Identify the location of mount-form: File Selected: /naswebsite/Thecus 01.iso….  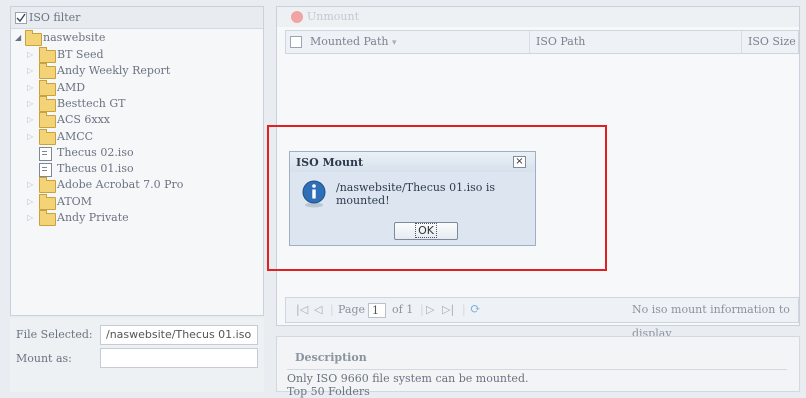
(137, 355).